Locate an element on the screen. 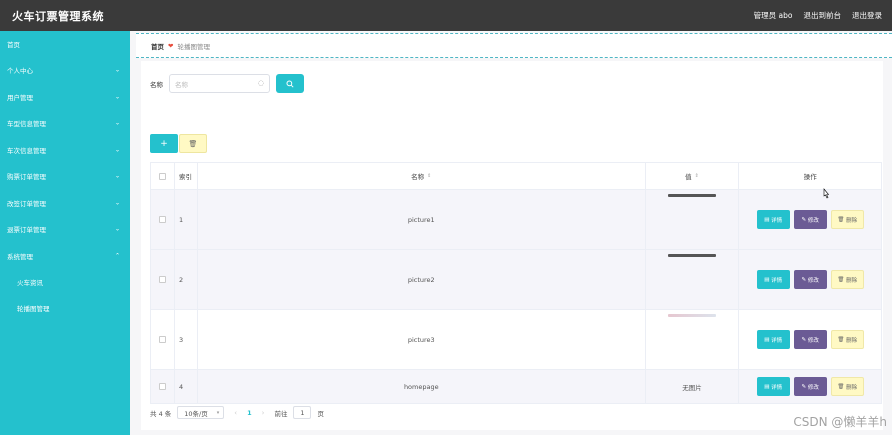  back-to-front-link: 退出到前台 is located at coordinates (823, 15).